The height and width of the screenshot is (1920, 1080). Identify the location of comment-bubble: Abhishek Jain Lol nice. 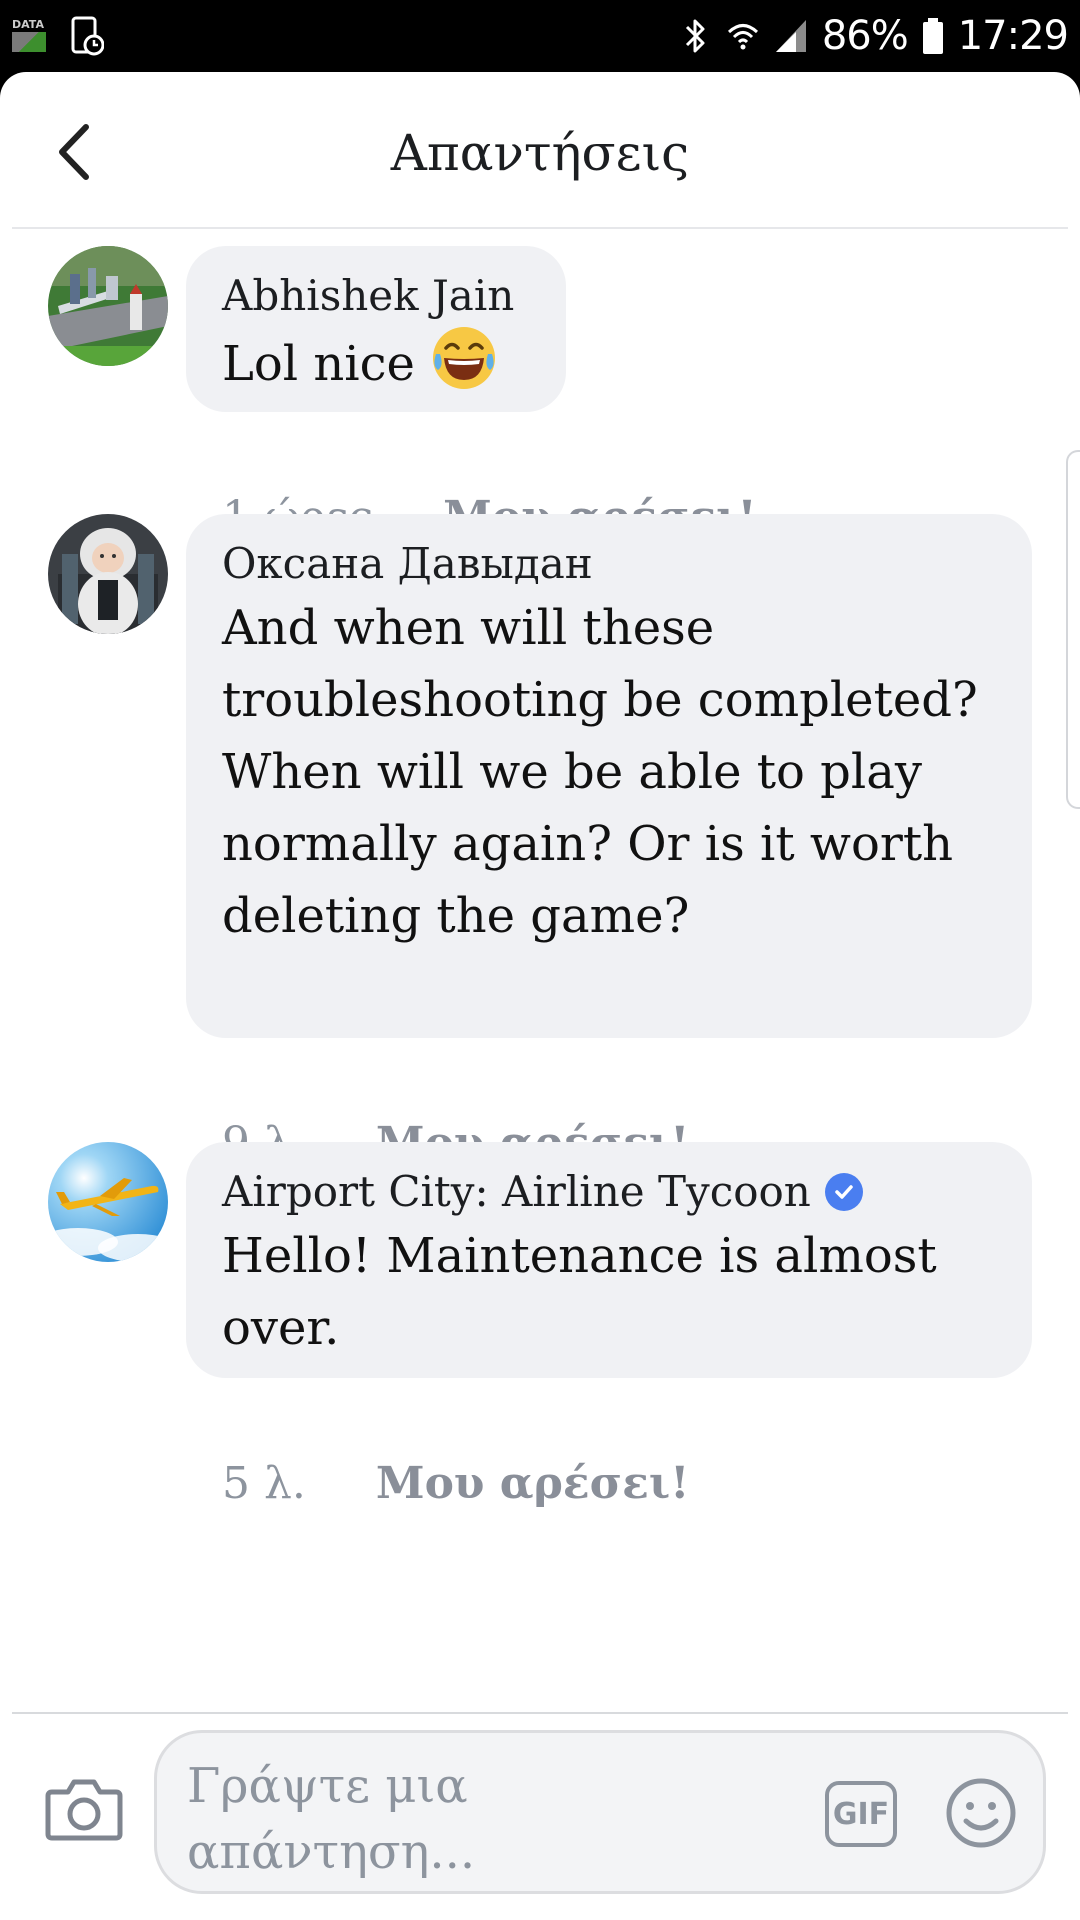
(376, 329).